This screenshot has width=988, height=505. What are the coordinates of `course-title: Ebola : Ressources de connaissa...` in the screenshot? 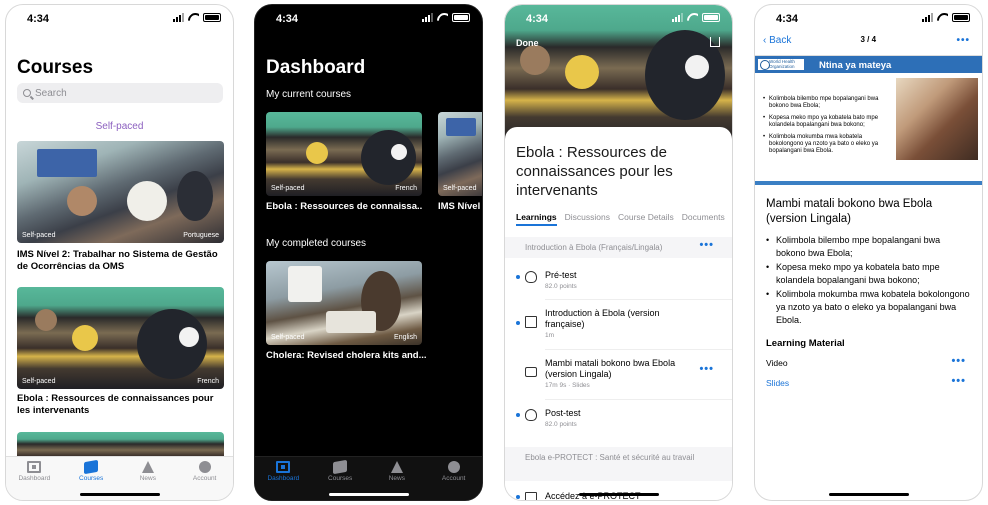 It's located at (344, 206).